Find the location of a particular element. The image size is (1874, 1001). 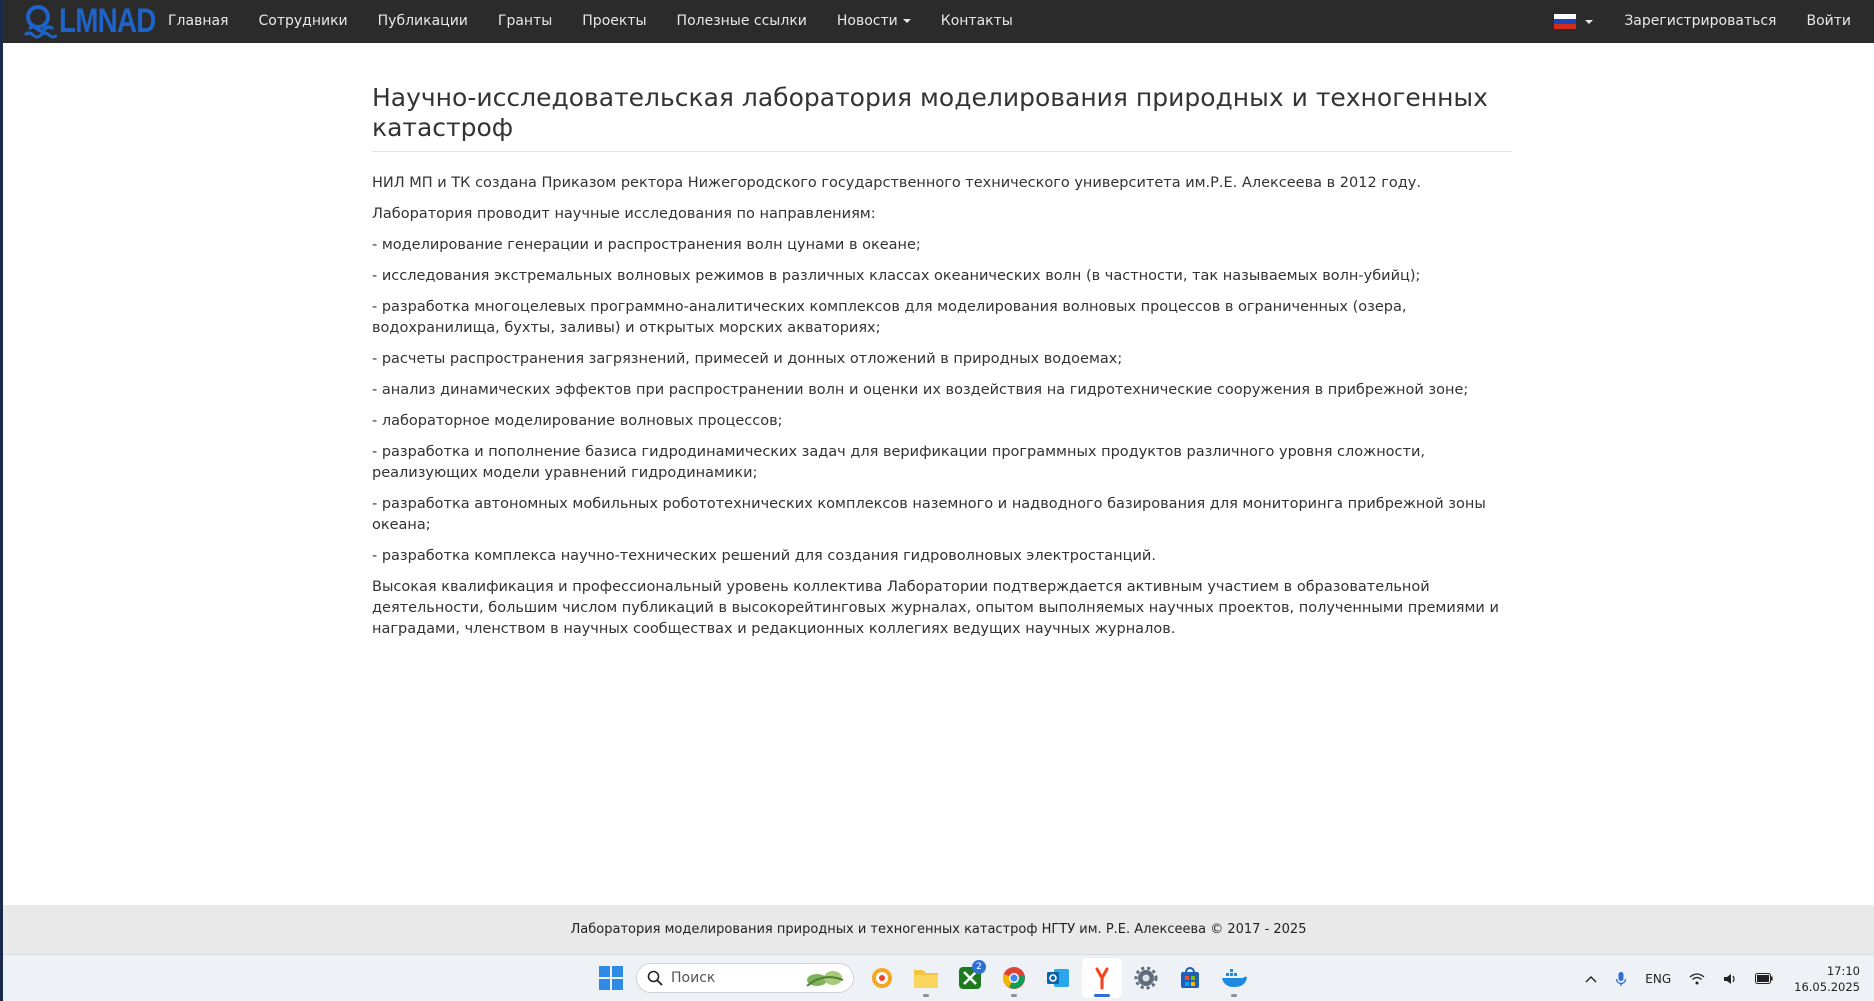

music-app-icon is located at coordinates (882, 978).